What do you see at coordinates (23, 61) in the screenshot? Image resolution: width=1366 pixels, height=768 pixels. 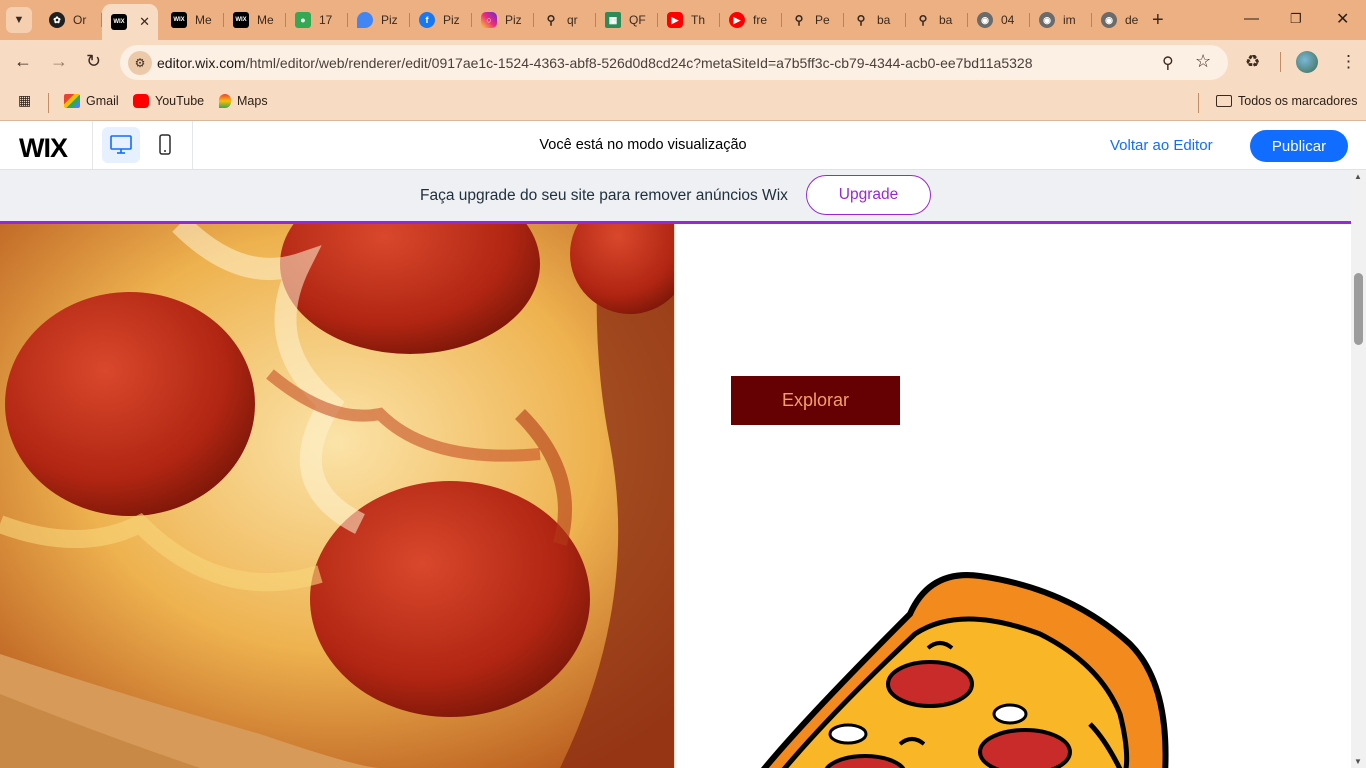 I see `back-arrow-icon: ←` at bounding box center [23, 61].